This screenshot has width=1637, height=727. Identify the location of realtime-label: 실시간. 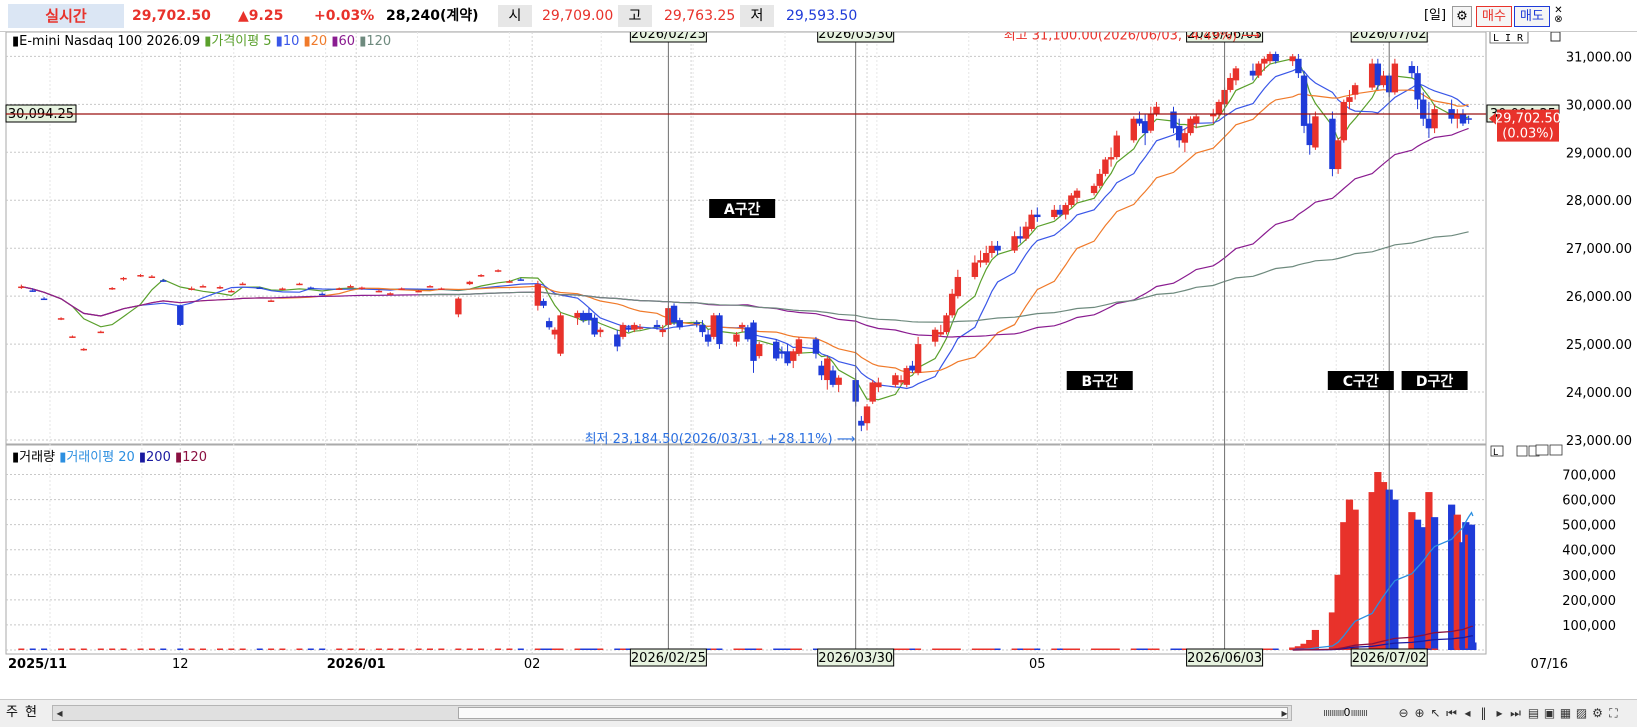
(66, 16).